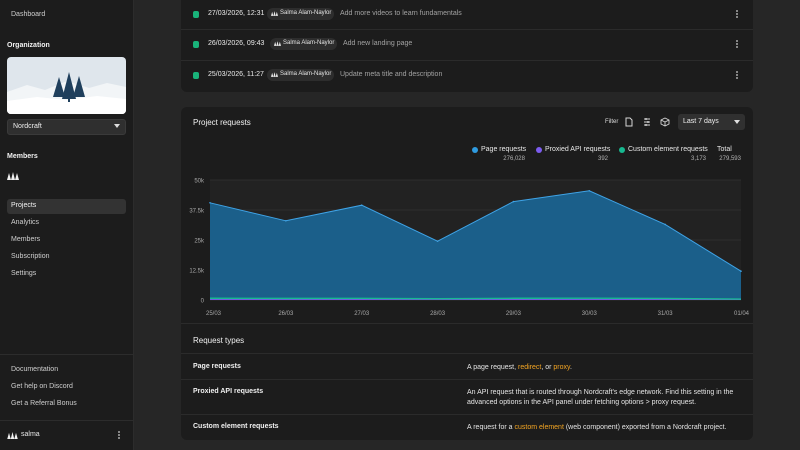 The height and width of the screenshot is (450, 800). I want to click on y-tick-label: 25k, so click(199, 242).